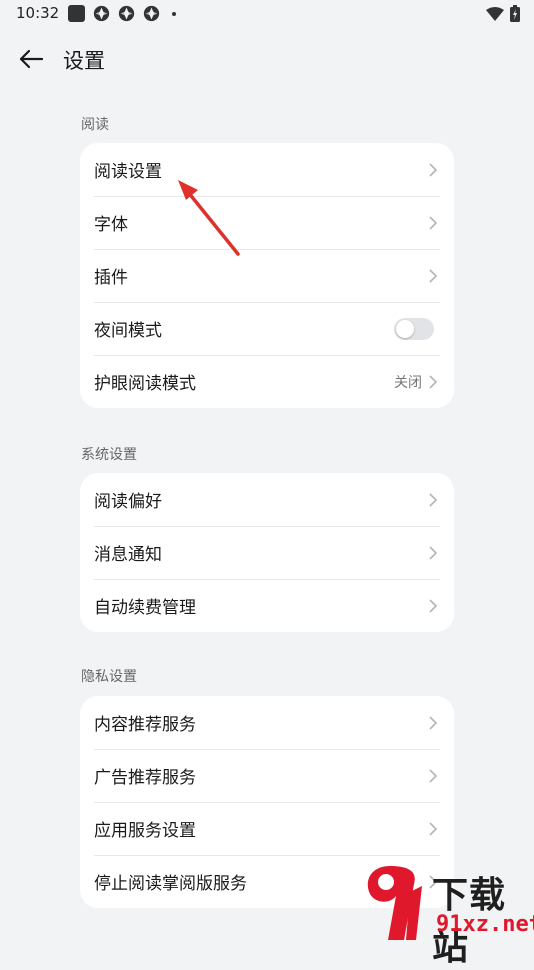  I want to click on status-system-icons, so click(503, 13).